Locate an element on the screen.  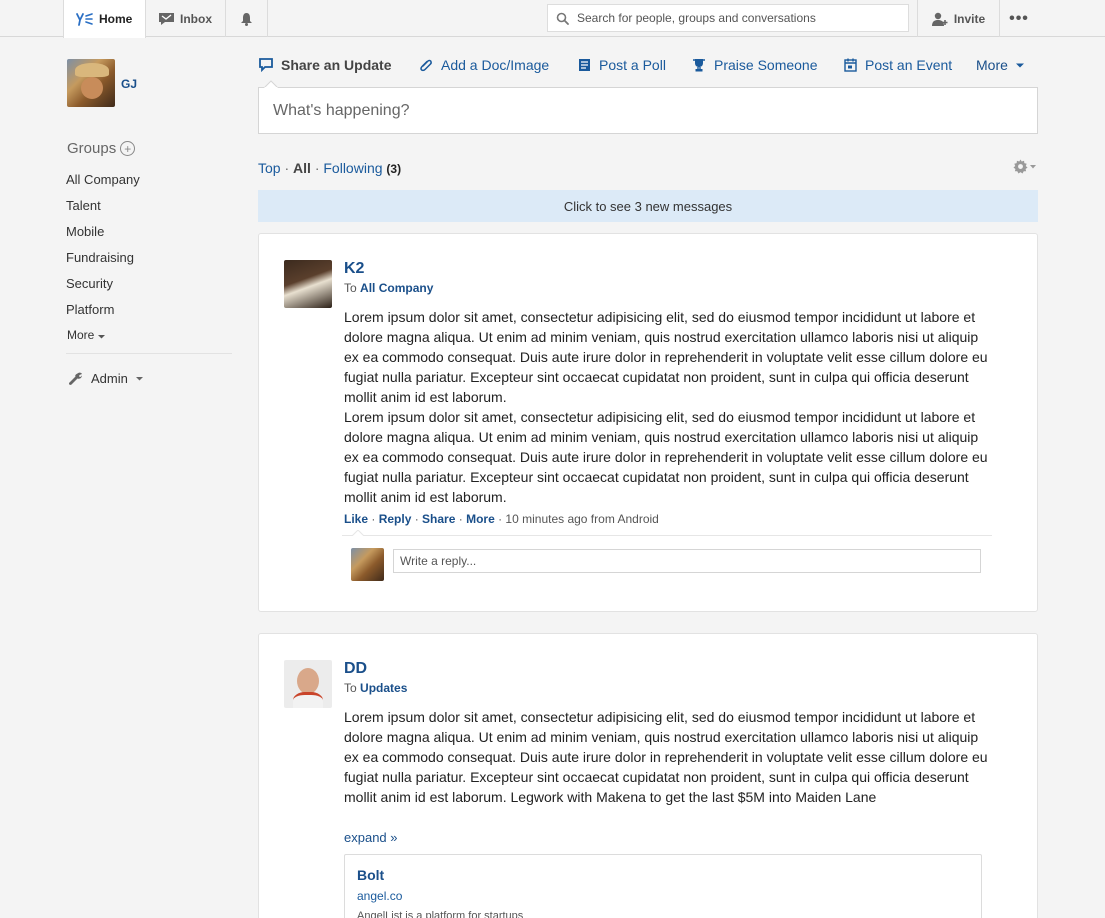
new-messages-banner: Click to see 3 new messages is located at coordinates (648, 206).